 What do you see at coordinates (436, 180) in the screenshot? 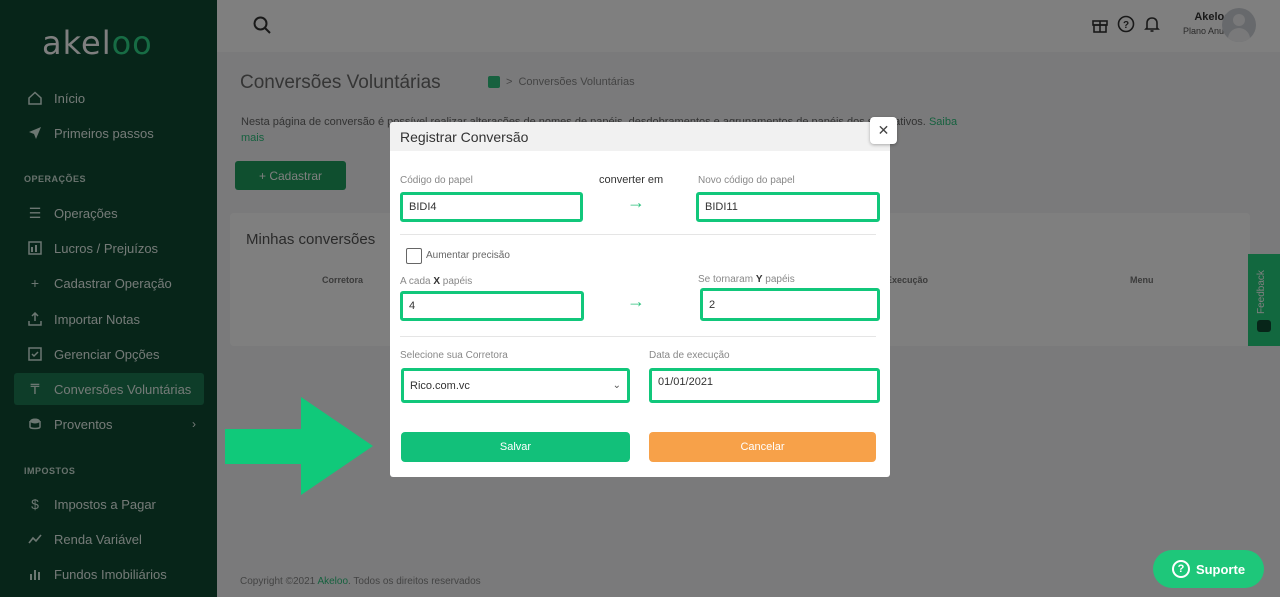
I see `codigo-label: Código do papel` at bounding box center [436, 180].